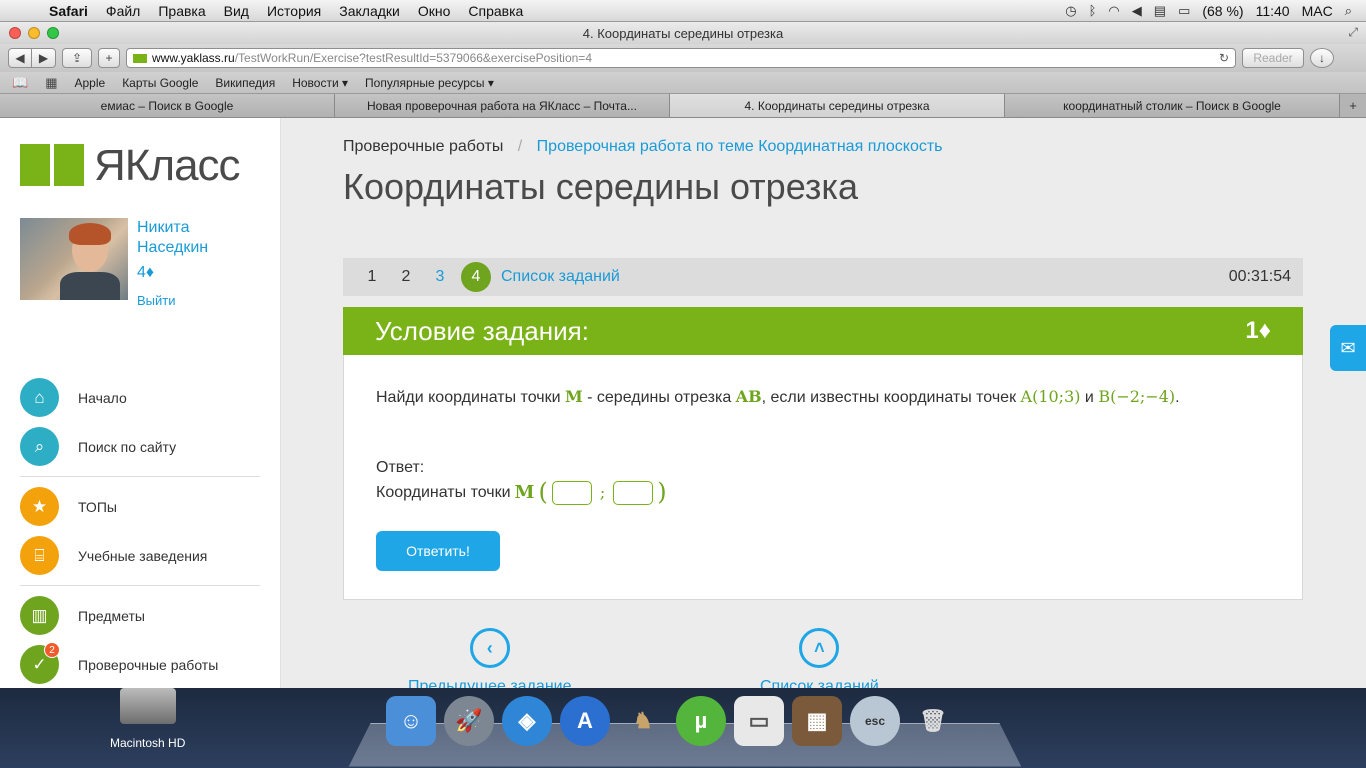 The image size is (1366, 768). Describe the element at coordinates (823, 331) in the screenshot. I see `condition-header: Условие задания: 1♦` at that location.